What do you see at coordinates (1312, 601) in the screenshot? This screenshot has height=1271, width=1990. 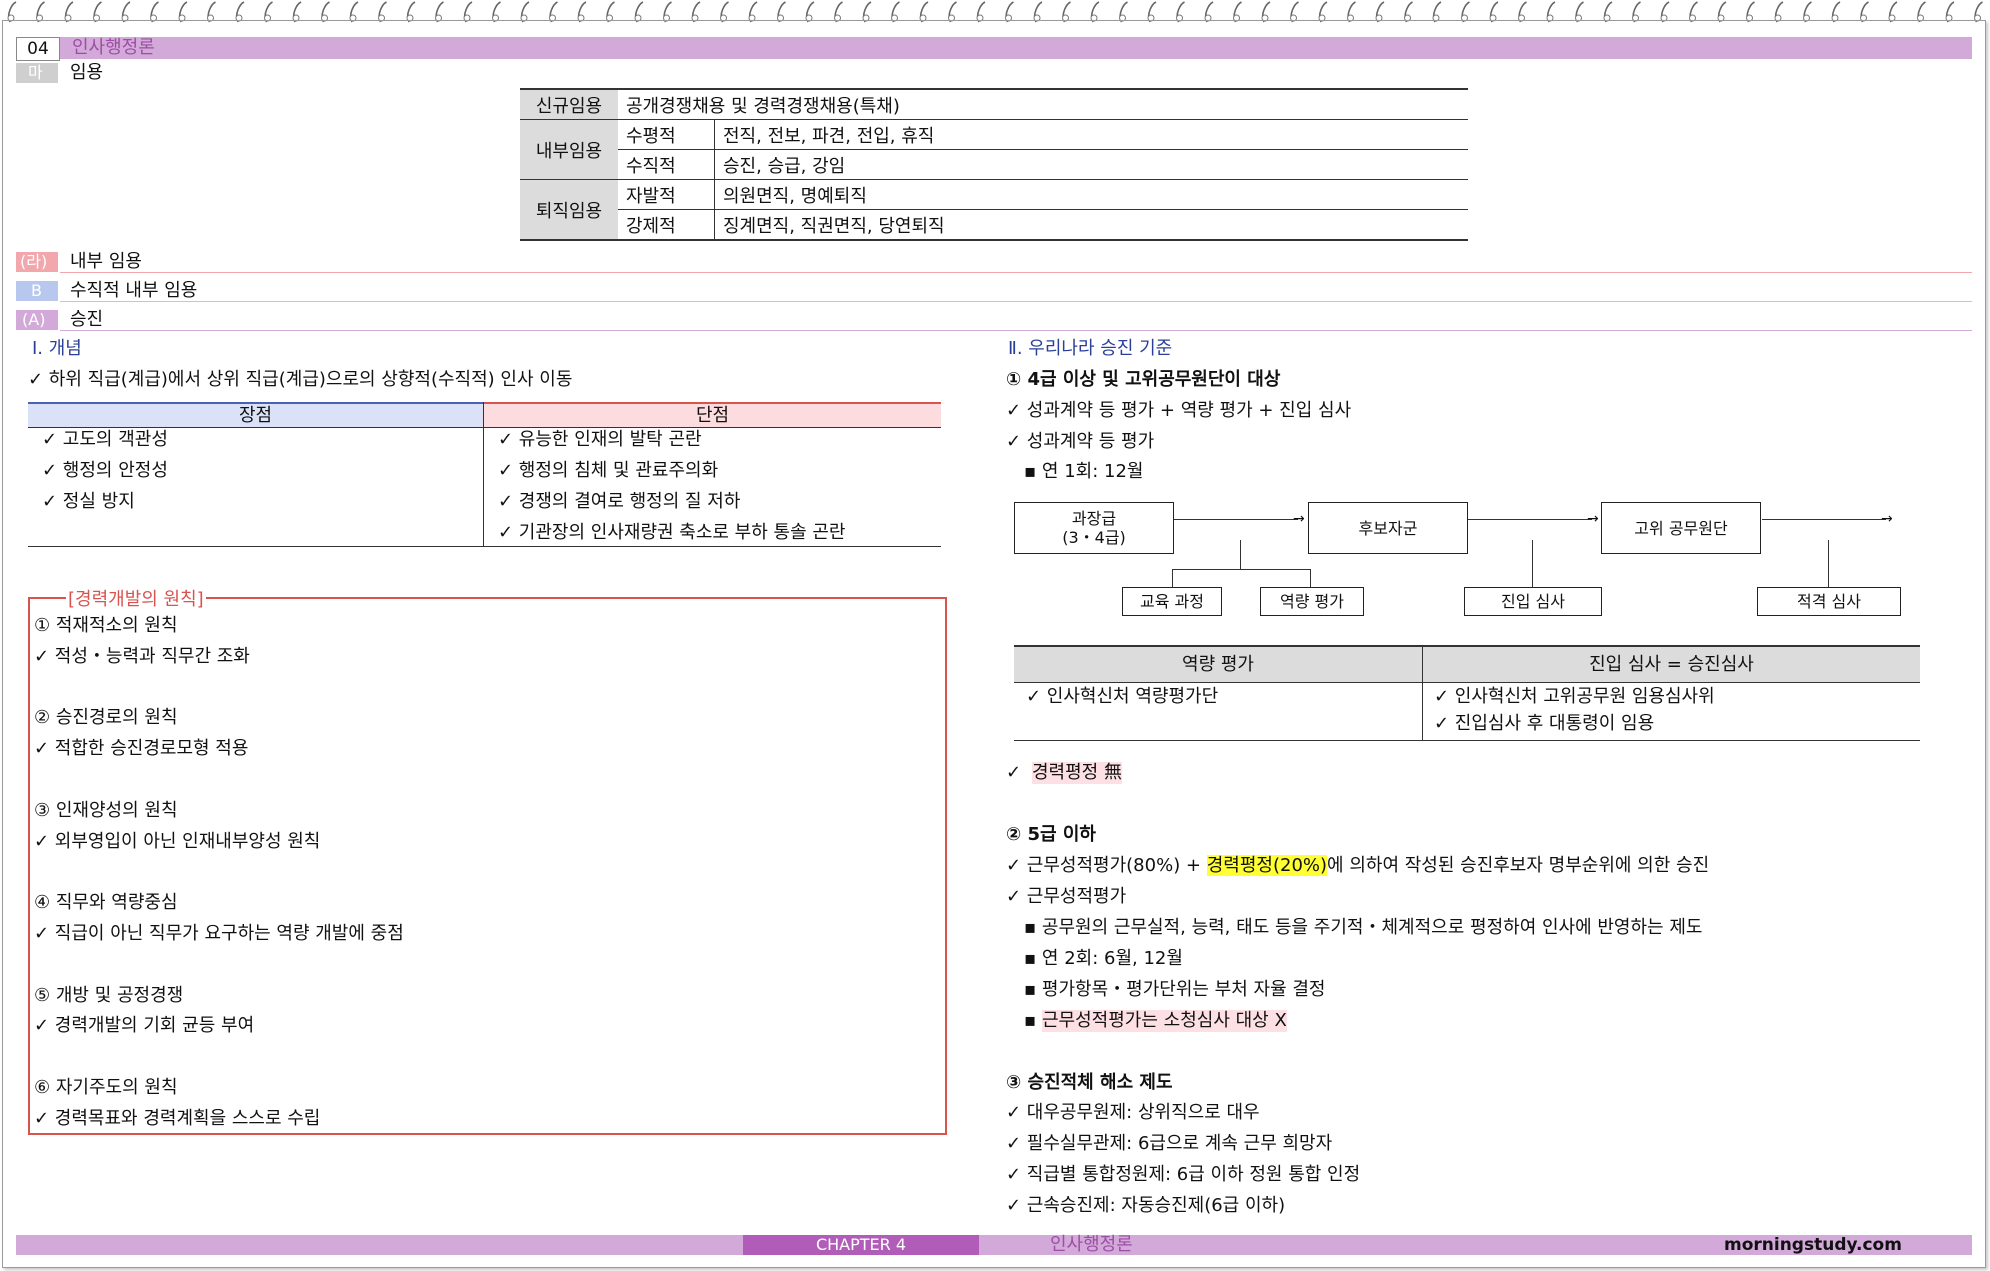 I see `flow-sub-competency: 역량 평가` at bounding box center [1312, 601].